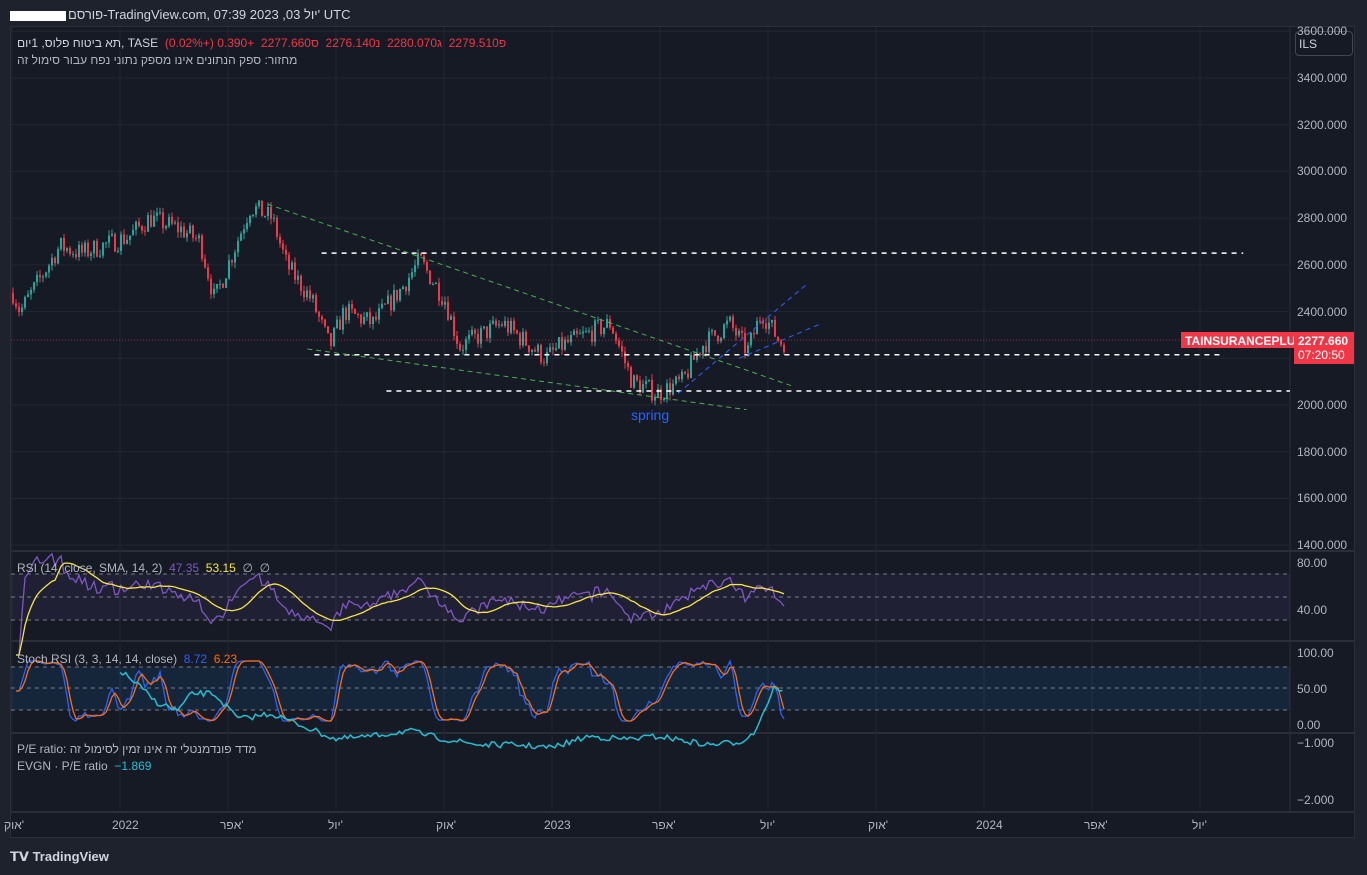 This screenshot has height=875, width=1367. Describe the element at coordinates (89, 568) in the screenshot. I see `rsi-label: RSI (14, close, SMA, 14, 2)` at that location.